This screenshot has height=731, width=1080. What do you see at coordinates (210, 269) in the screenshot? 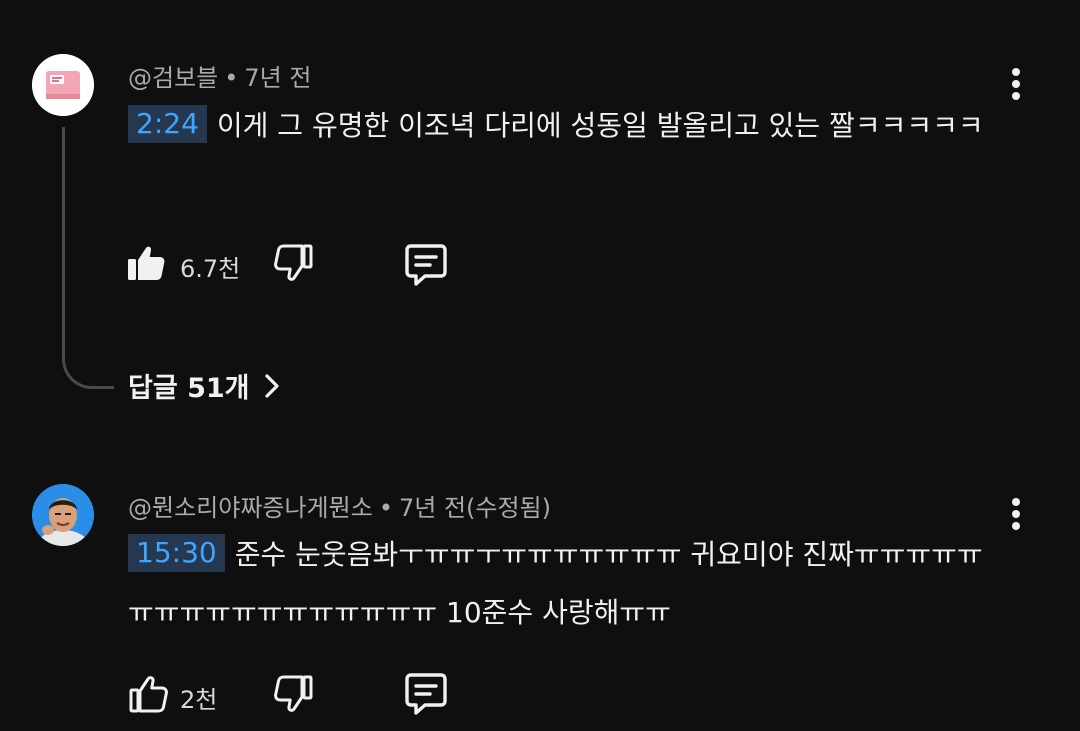
I see `like-count: 6.7천` at bounding box center [210, 269].